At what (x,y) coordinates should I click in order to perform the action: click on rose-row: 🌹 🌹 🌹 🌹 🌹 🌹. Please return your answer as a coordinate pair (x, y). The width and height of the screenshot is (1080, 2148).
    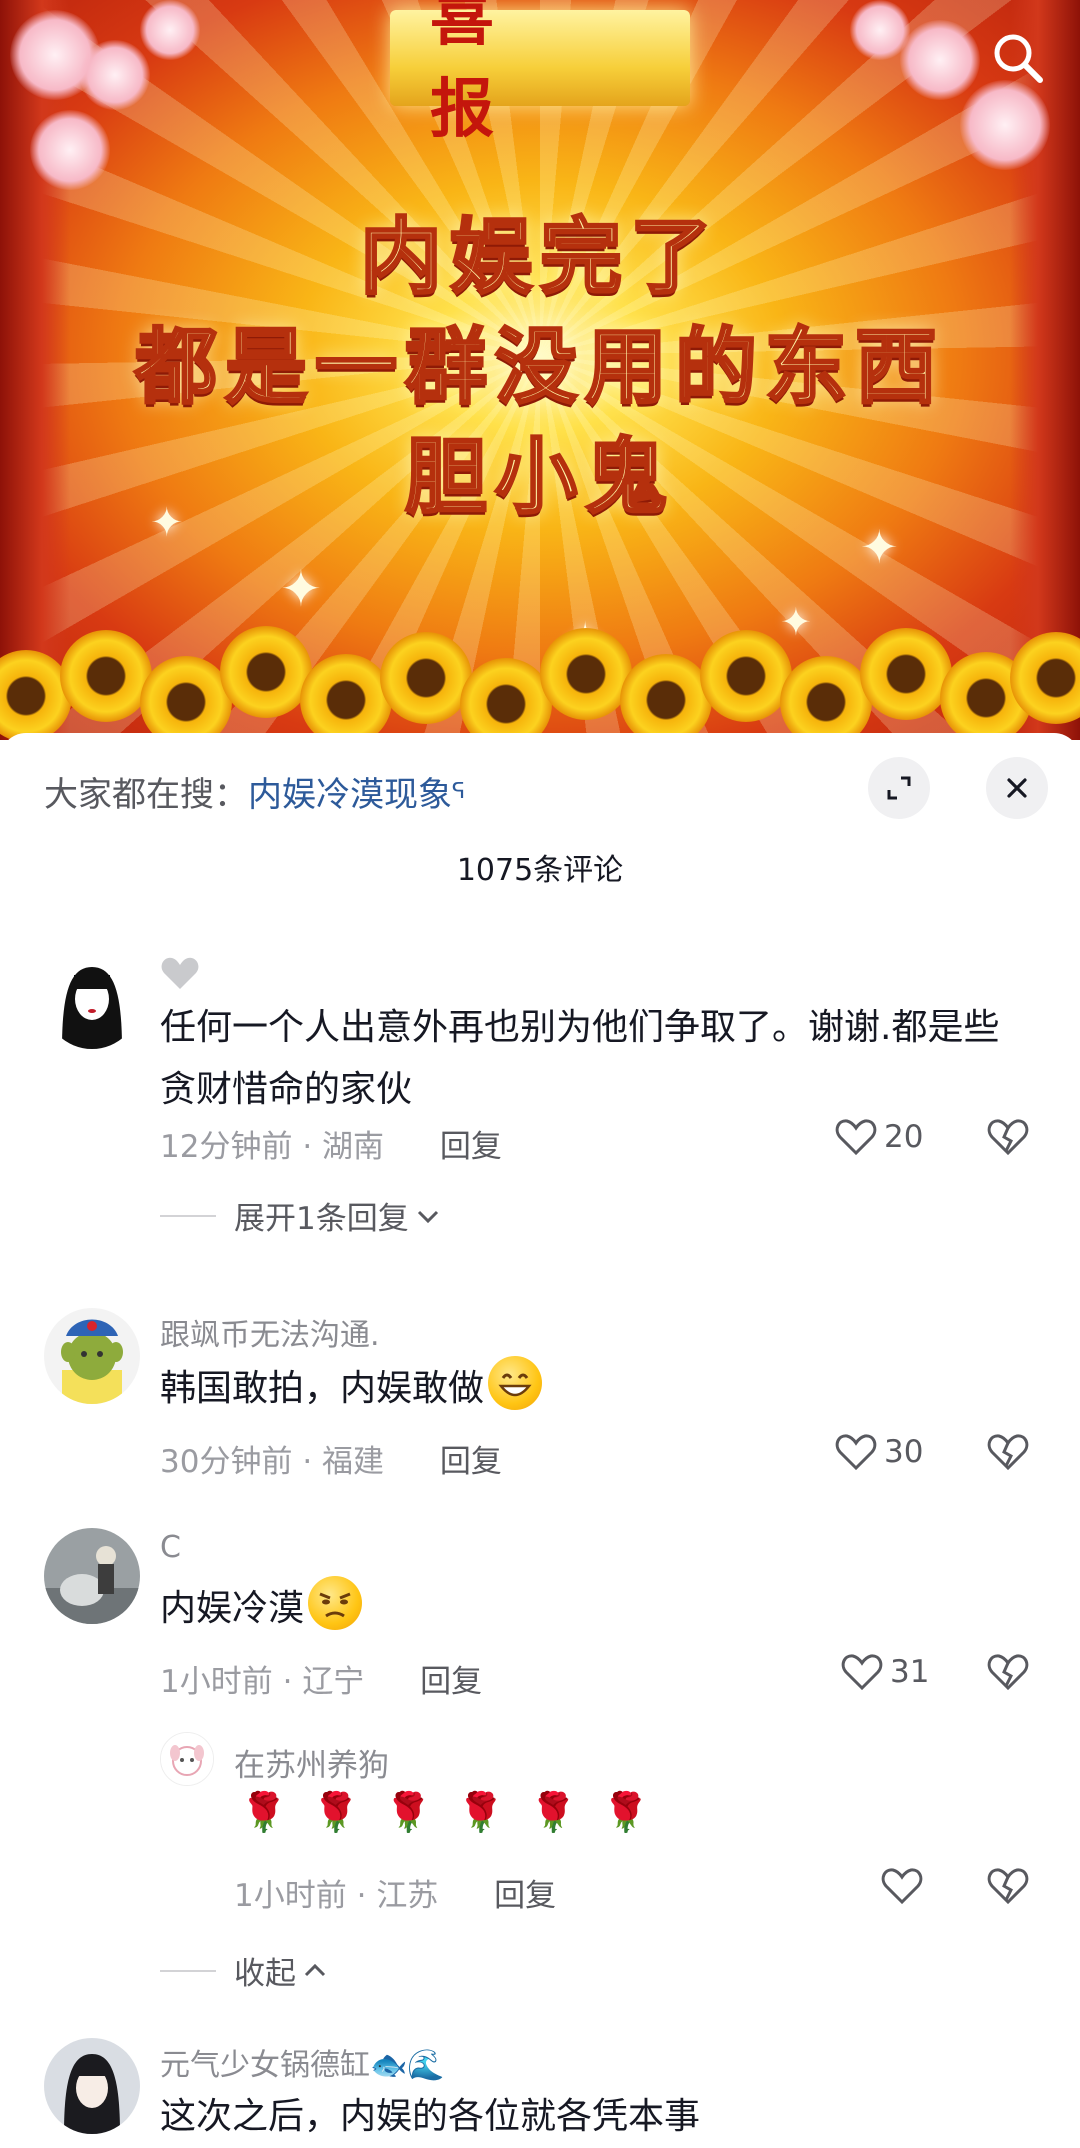
    Looking at the image, I should click on (454, 1812).